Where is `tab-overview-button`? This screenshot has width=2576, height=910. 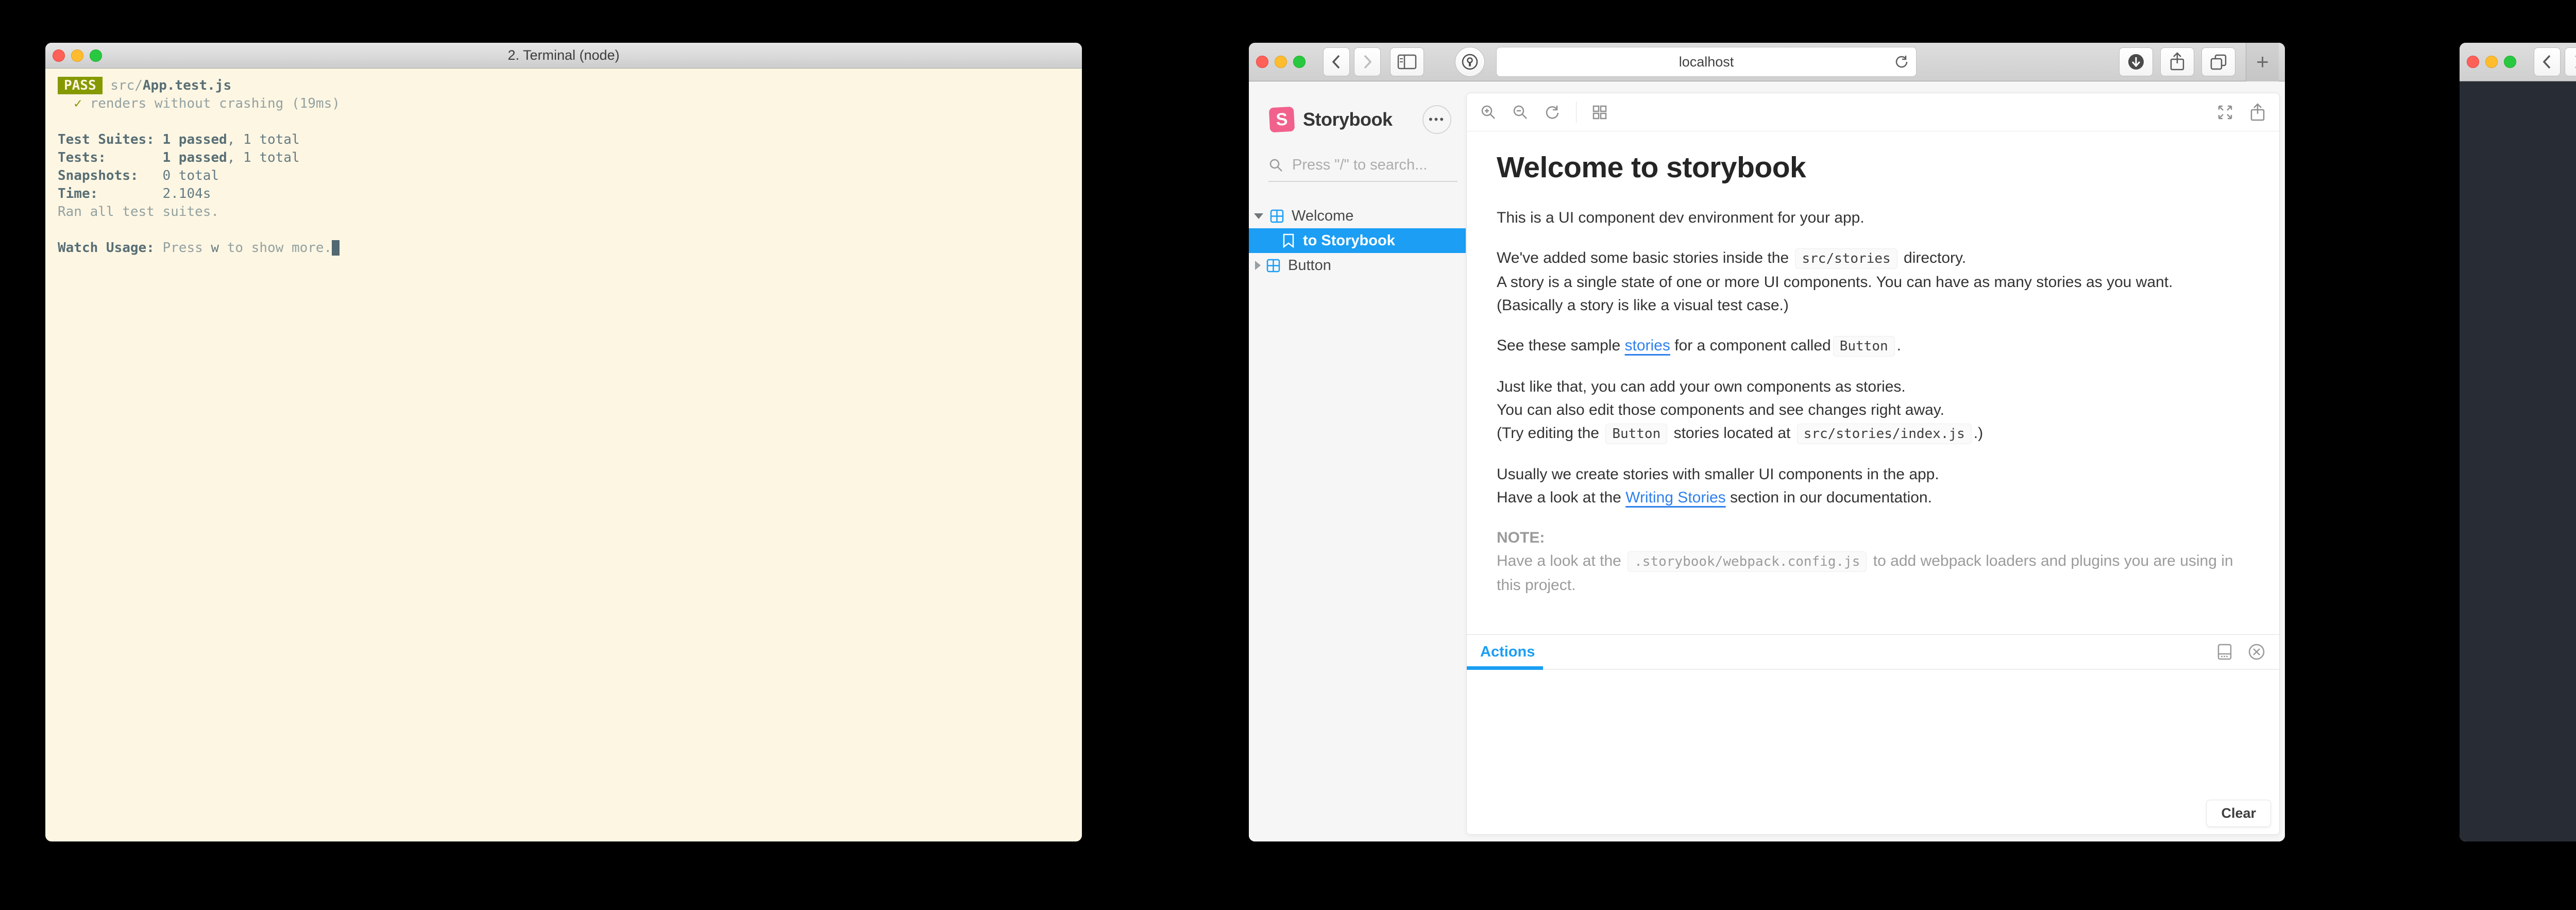 tab-overview-button is located at coordinates (2218, 61).